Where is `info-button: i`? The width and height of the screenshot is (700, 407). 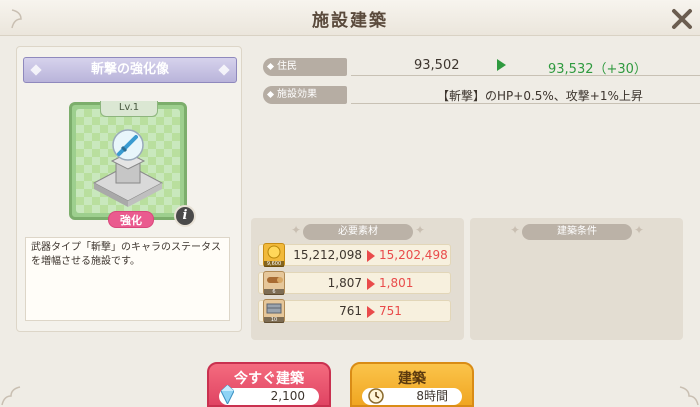
info-button: i is located at coordinates (185, 216).